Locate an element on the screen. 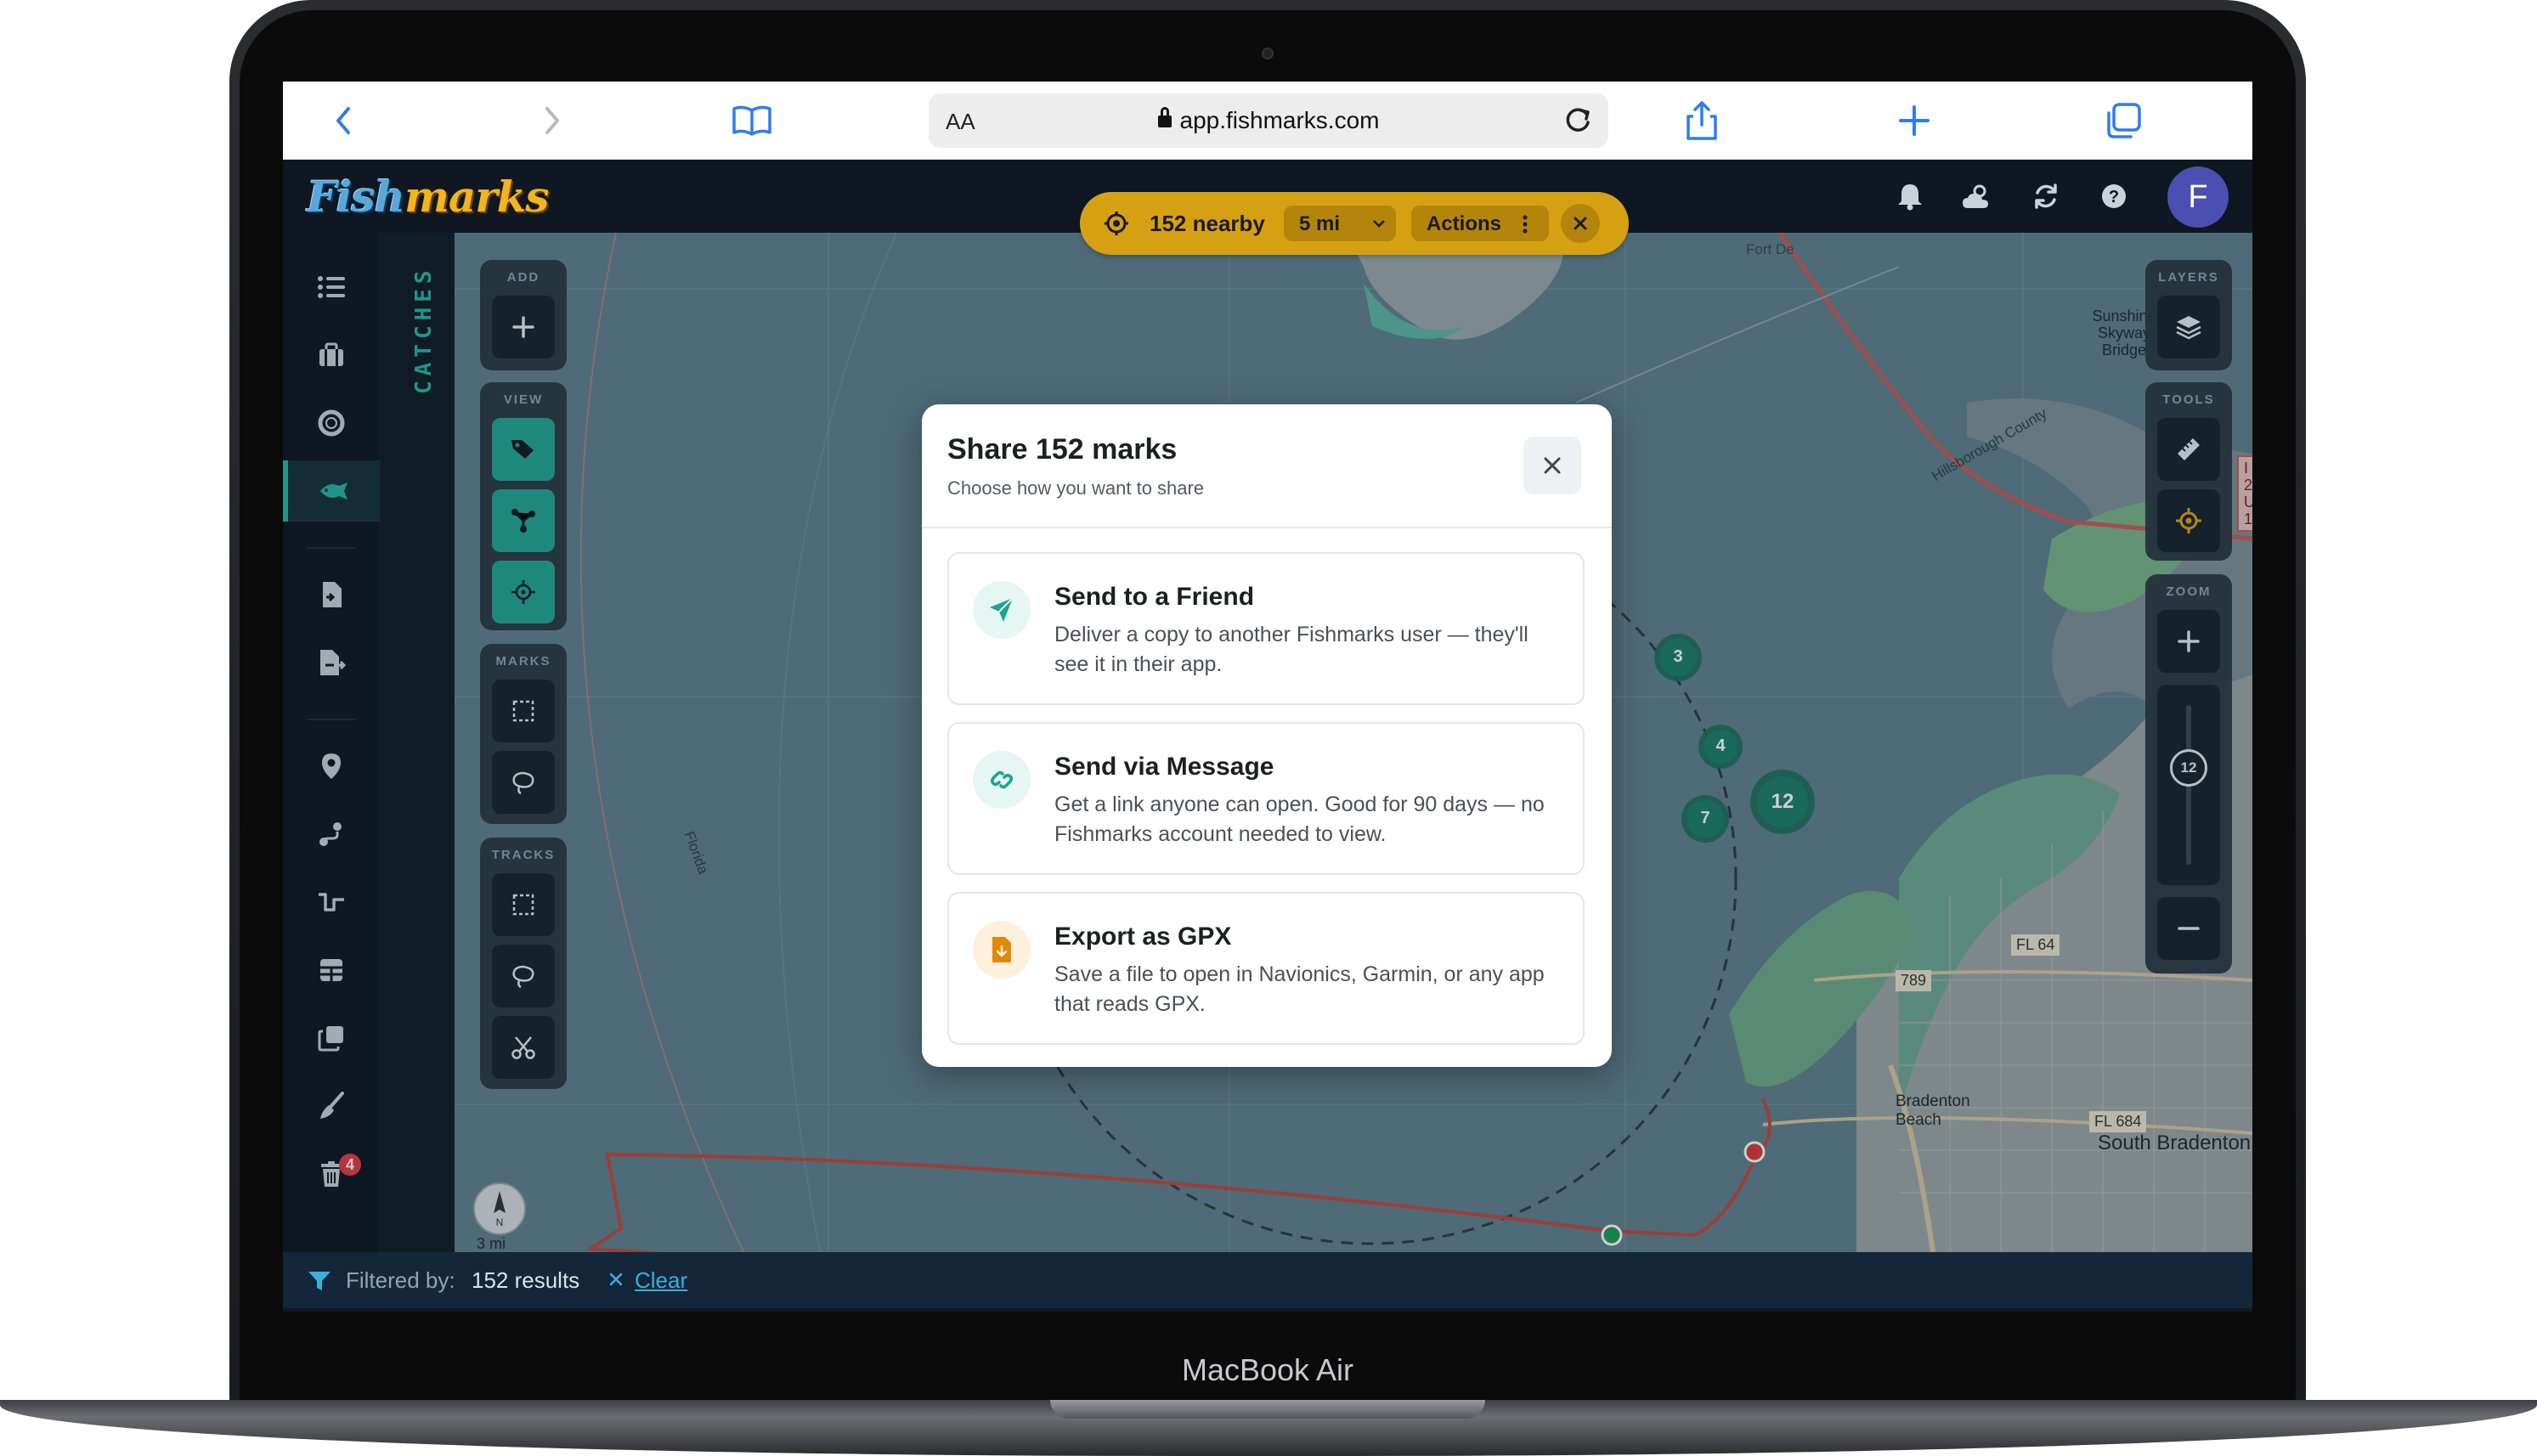 This screenshot has width=2537, height=1456. address-bar: AA app.fishmarks.com is located at coordinates (1268, 121).